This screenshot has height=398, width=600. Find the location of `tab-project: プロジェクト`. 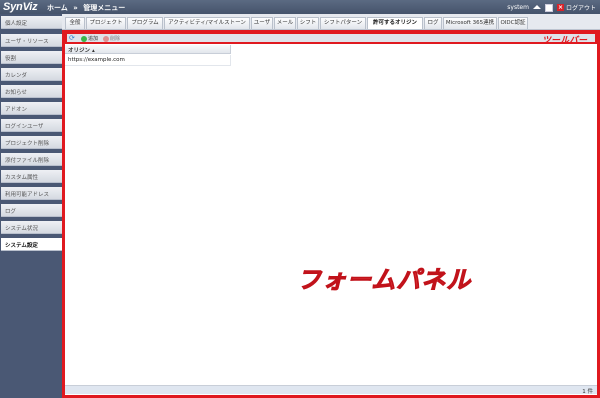

tab-project: プロジェクト is located at coordinates (106, 23).